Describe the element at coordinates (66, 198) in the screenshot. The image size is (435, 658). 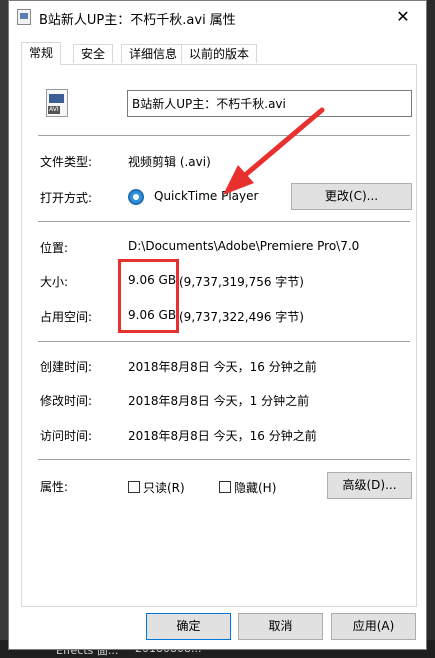
I see `open-with-label: 打开方式:` at that location.